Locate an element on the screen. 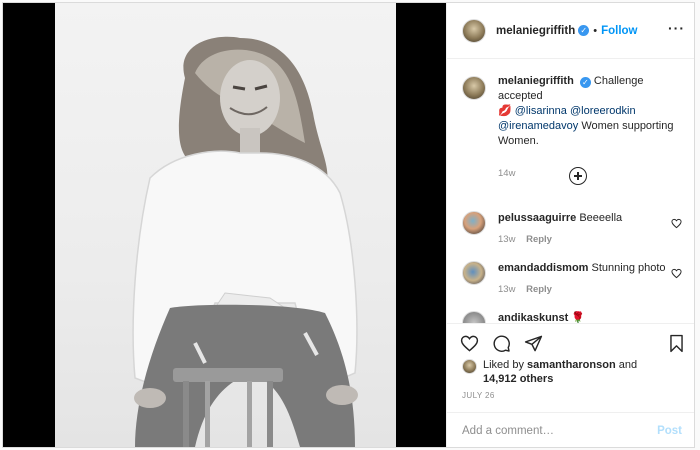 This screenshot has width=700, height=450. caption-username: melaniegriffith is located at coordinates (536, 81).